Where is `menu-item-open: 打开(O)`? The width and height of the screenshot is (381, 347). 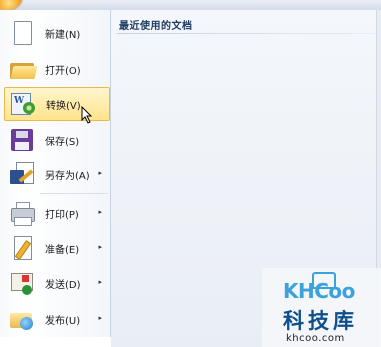
menu-item-open: 打开(O) is located at coordinates (56, 69).